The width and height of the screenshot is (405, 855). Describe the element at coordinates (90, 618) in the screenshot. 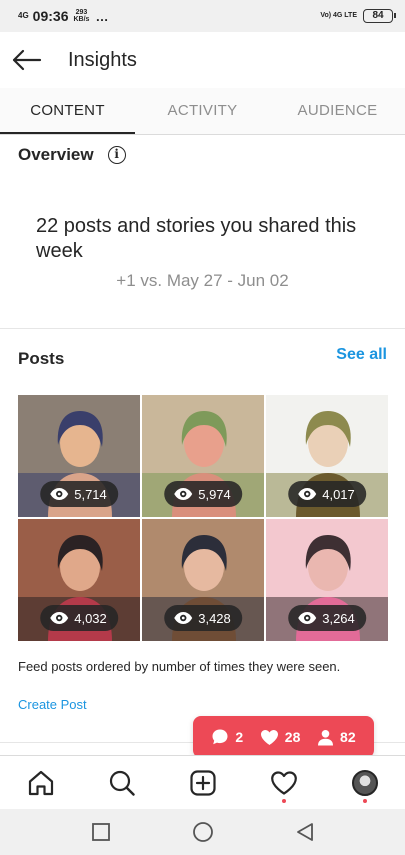

I see `view-count: 4,032` at that location.